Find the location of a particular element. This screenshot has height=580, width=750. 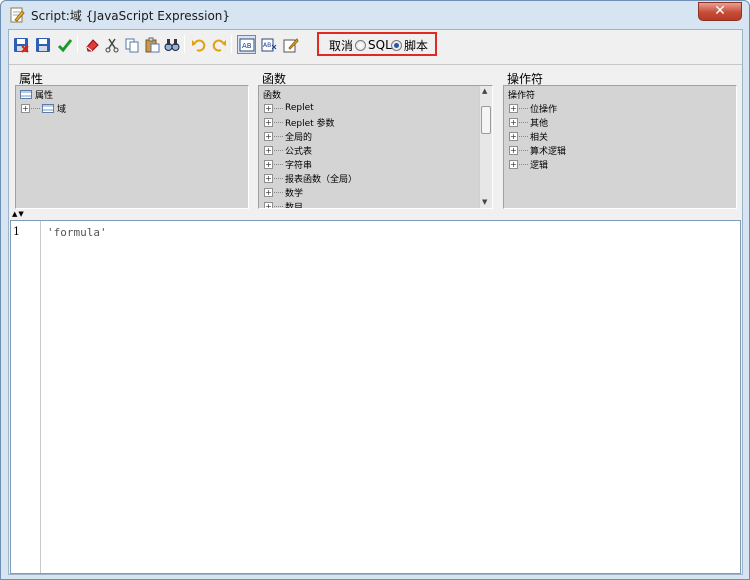

insert-function-icon: AB is located at coordinates (268, 44).